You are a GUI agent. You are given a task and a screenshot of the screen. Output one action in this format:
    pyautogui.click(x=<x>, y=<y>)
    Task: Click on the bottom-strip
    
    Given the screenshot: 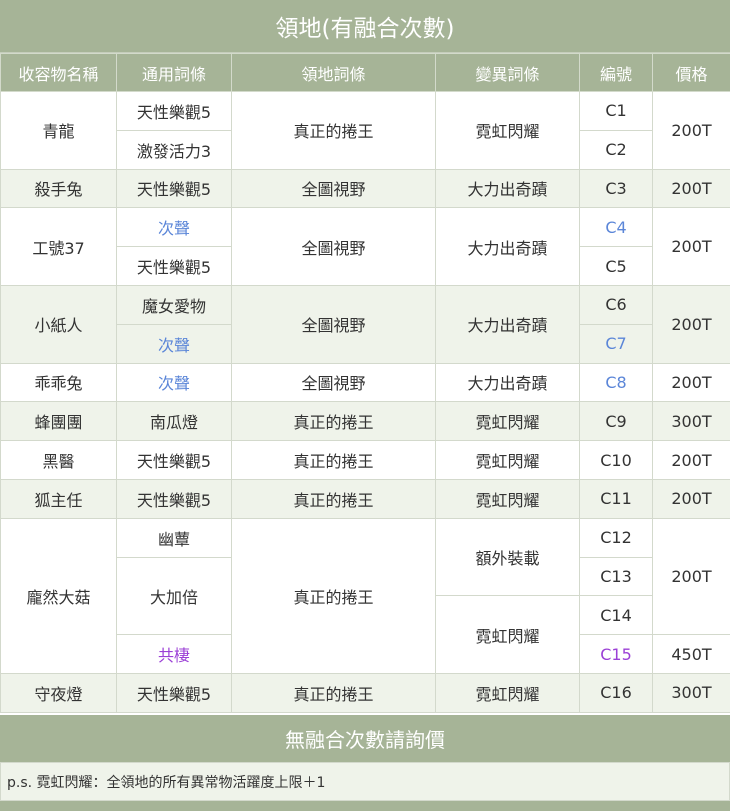 What is the action you would take?
    pyautogui.click(x=365, y=806)
    